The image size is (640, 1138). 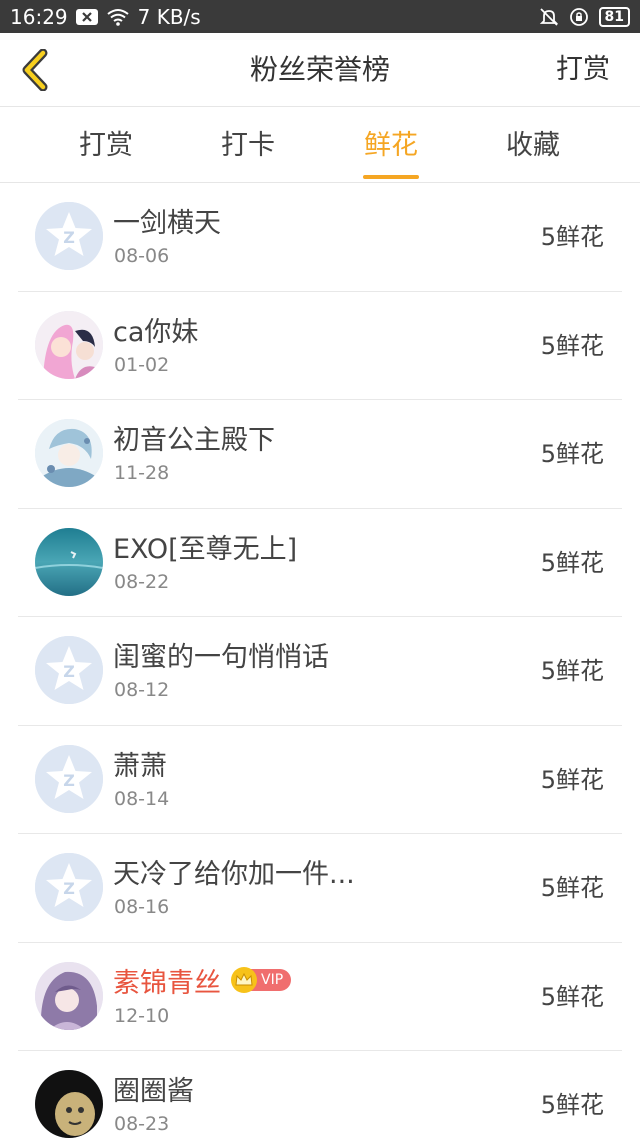 I want to click on notification-close-icon, so click(x=86, y=16).